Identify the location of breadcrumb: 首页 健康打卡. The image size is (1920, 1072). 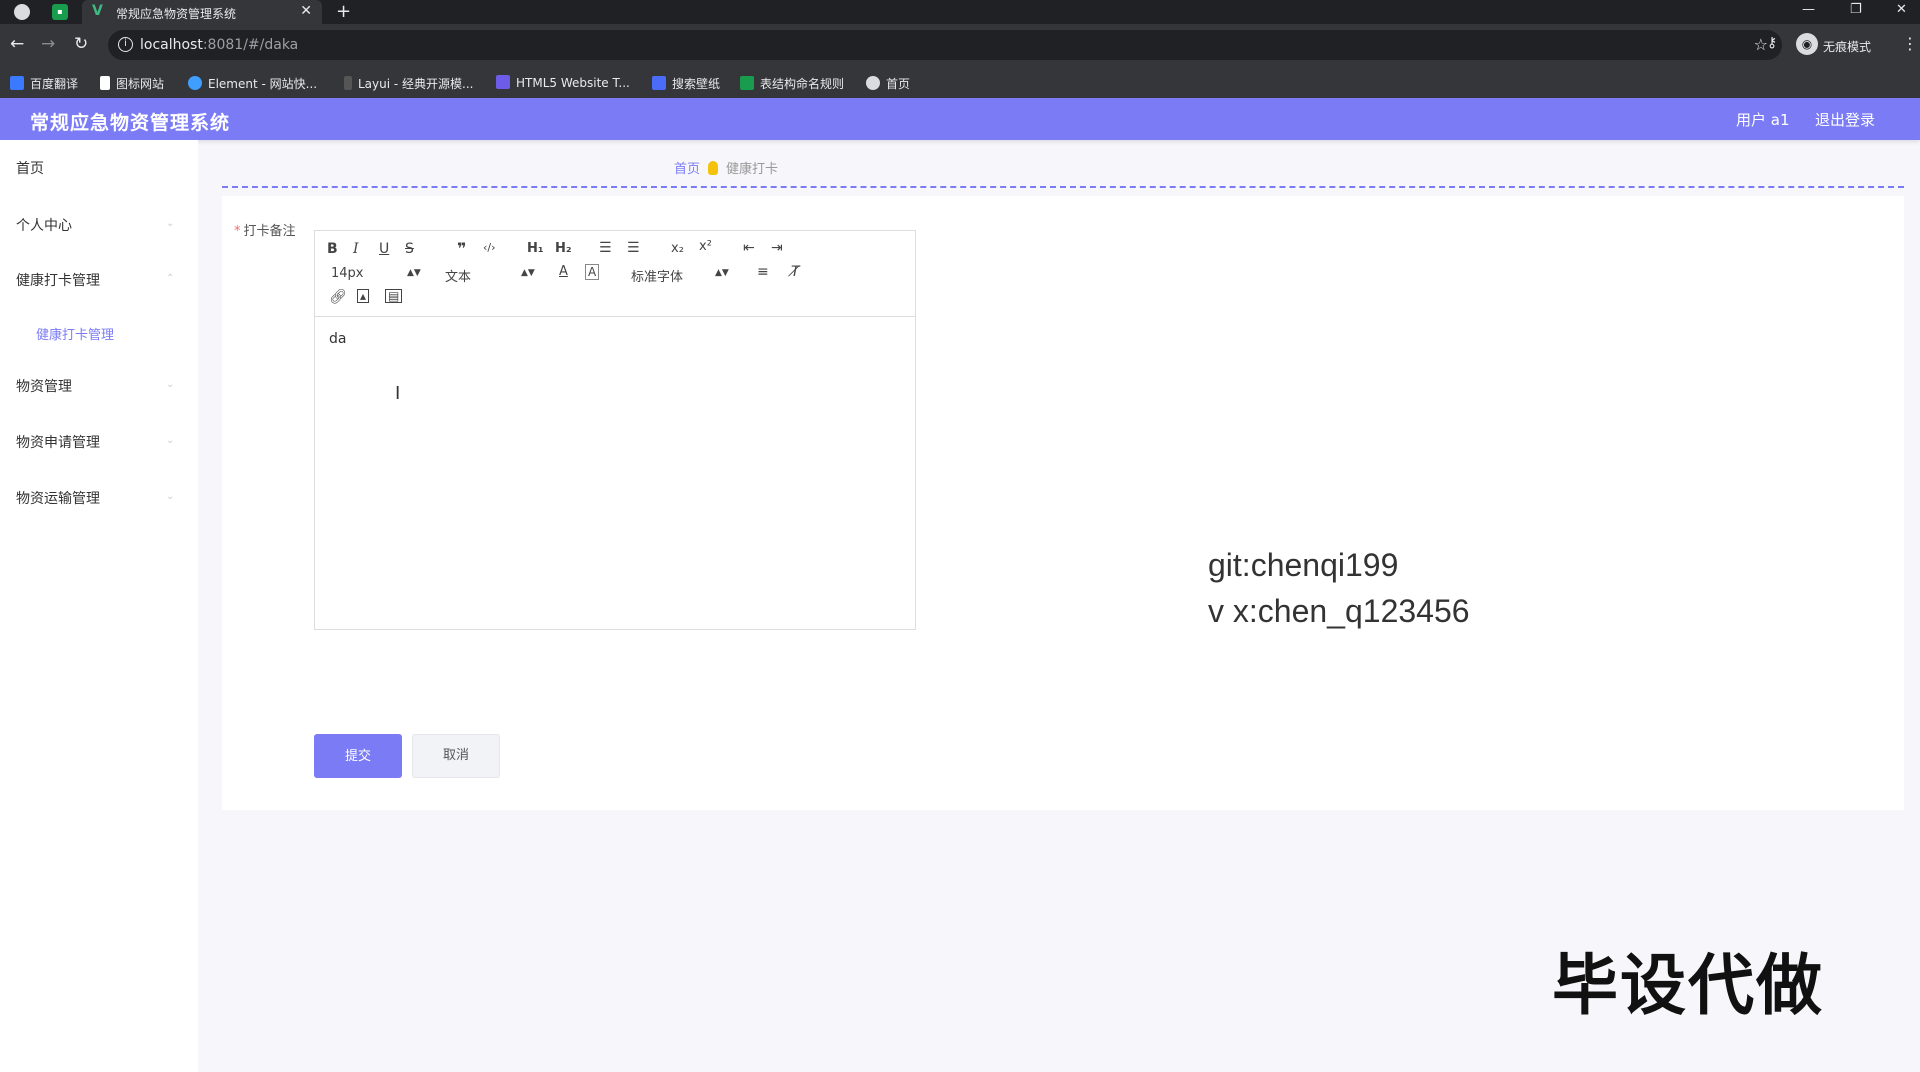
(726, 167).